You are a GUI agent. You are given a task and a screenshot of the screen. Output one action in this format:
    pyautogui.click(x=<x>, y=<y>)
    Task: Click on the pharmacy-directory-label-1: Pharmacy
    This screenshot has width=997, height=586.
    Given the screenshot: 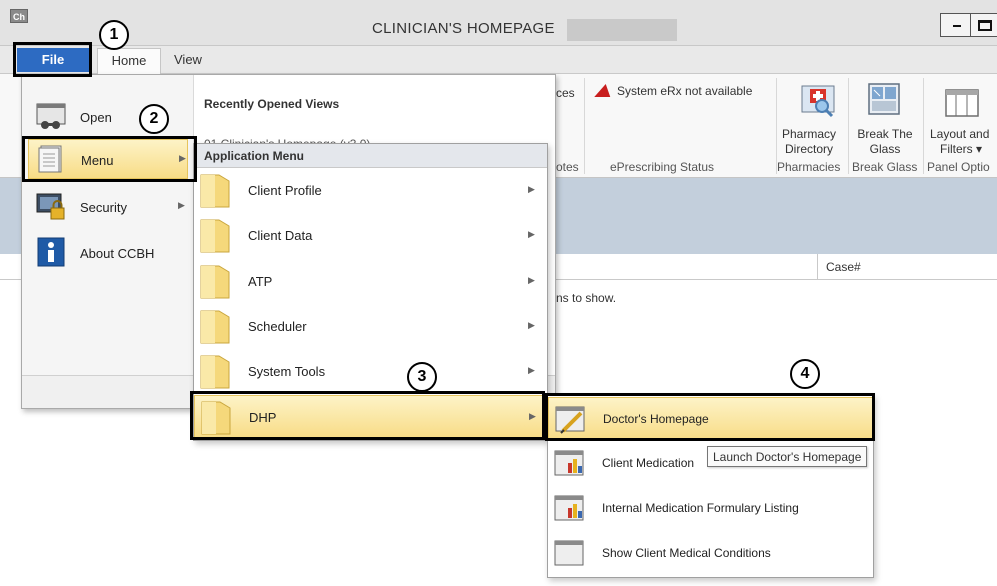 What is the action you would take?
    pyautogui.click(x=809, y=134)
    